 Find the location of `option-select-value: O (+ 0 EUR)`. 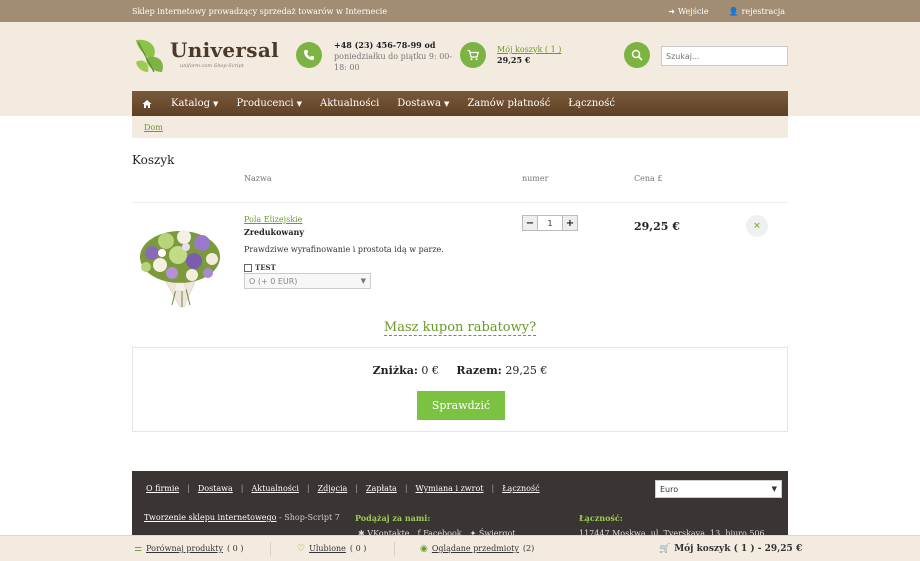

option-select-value: O (+ 0 EUR) is located at coordinates (273, 281).